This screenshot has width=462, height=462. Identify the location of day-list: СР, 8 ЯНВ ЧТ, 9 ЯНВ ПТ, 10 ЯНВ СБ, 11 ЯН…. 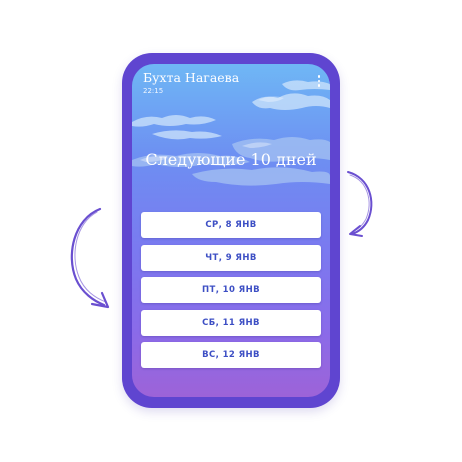
(231, 293).